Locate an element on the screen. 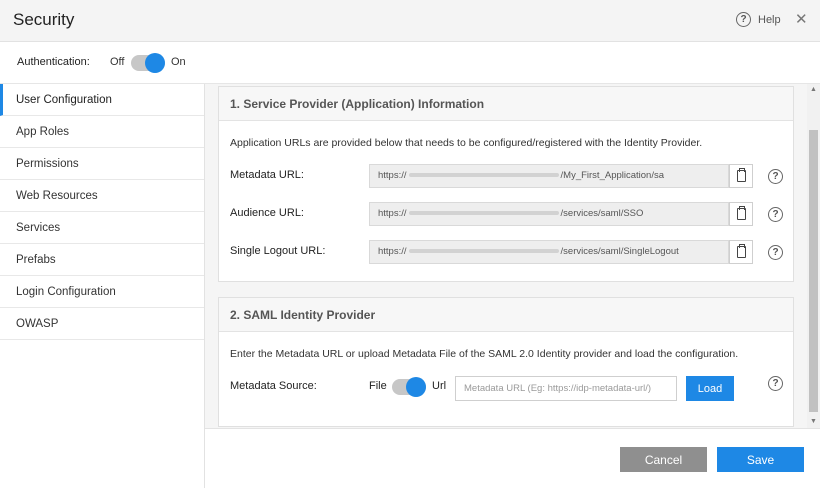 This screenshot has width=820, height=488. sidebar-item-services: Services is located at coordinates (102, 228).